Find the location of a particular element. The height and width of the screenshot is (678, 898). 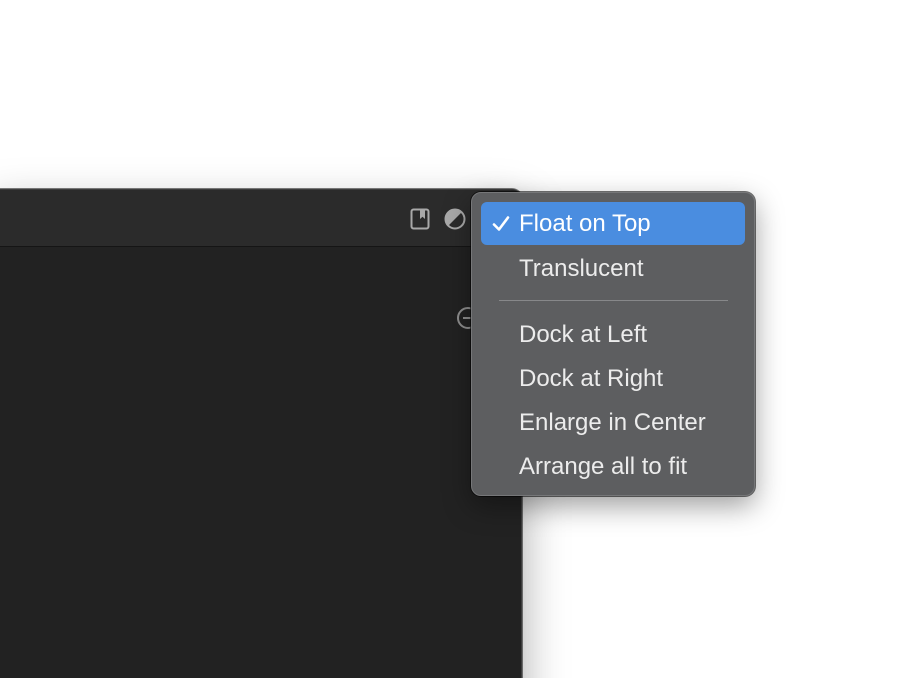

contrast-icon is located at coordinates (455, 219).